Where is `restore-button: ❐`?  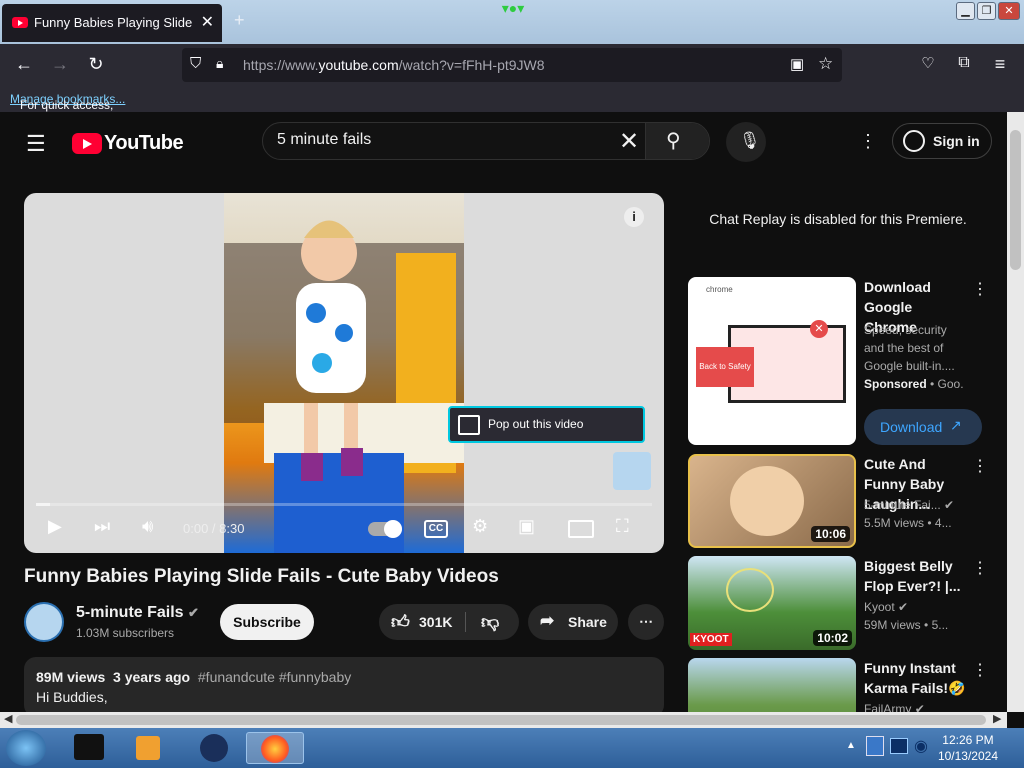
restore-button: ❐ is located at coordinates (986, 11).